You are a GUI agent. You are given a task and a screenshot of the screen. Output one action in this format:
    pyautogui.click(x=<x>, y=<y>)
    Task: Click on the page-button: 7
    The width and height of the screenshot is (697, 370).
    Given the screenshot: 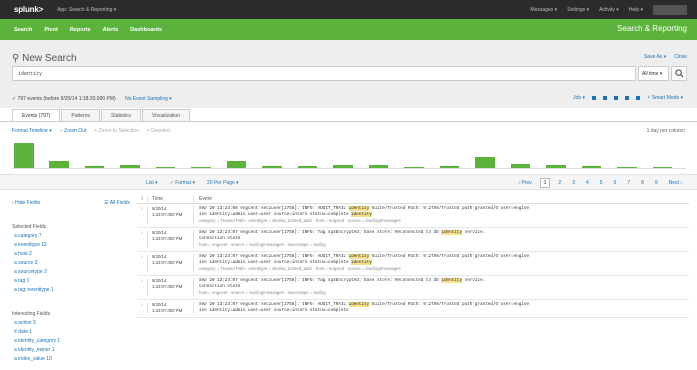 What is the action you would take?
    pyautogui.click(x=628, y=183)
    